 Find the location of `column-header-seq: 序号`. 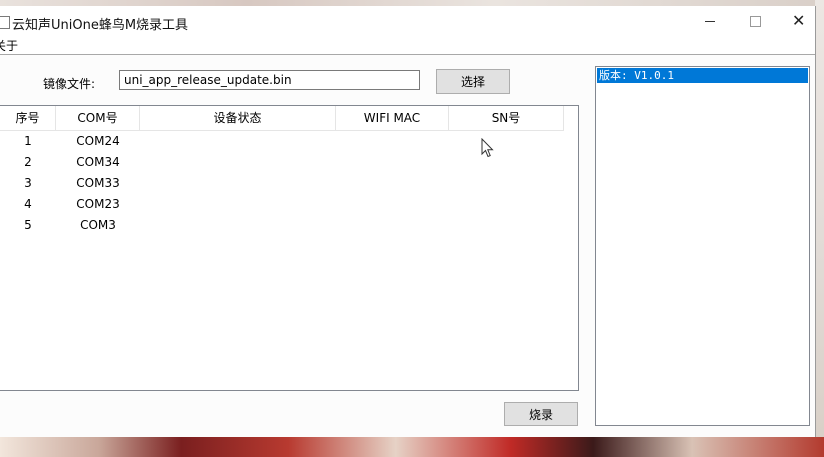

column-header-seq: 序号 is located at coordinates (28, 118).